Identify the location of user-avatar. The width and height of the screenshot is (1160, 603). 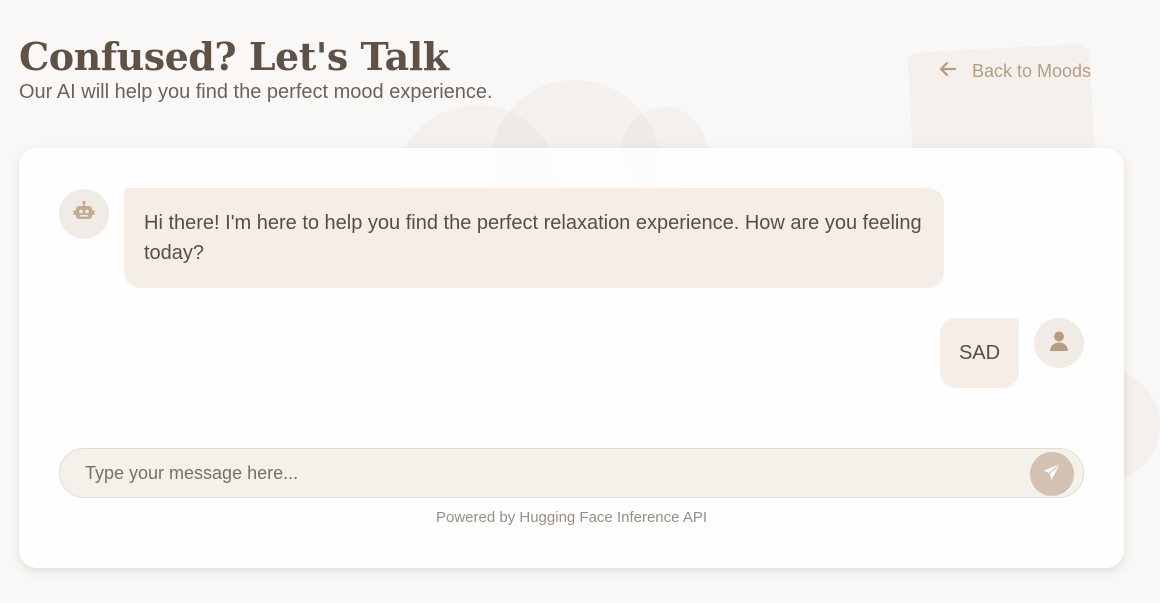
(1059, 343).